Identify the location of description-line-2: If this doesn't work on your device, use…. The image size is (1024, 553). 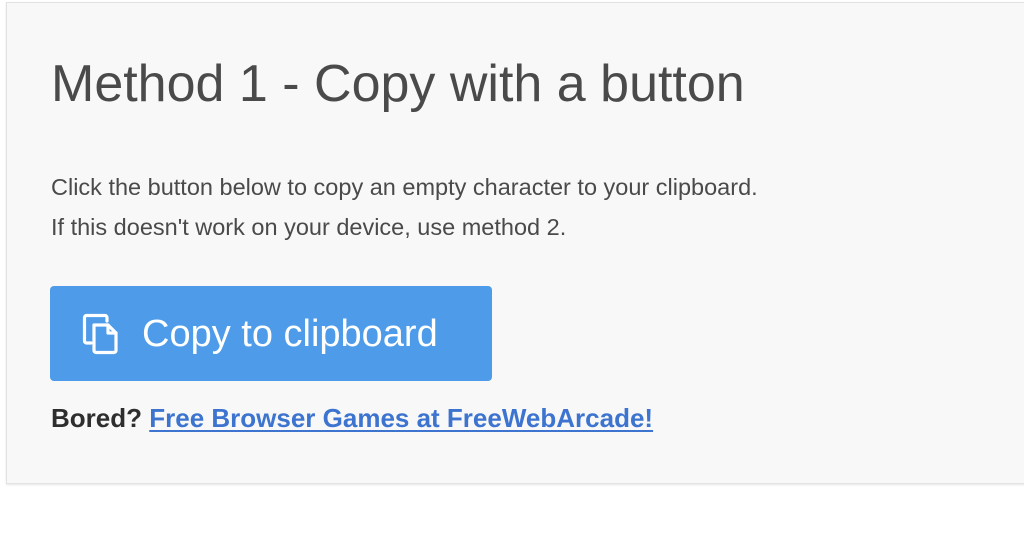
(309, 227).